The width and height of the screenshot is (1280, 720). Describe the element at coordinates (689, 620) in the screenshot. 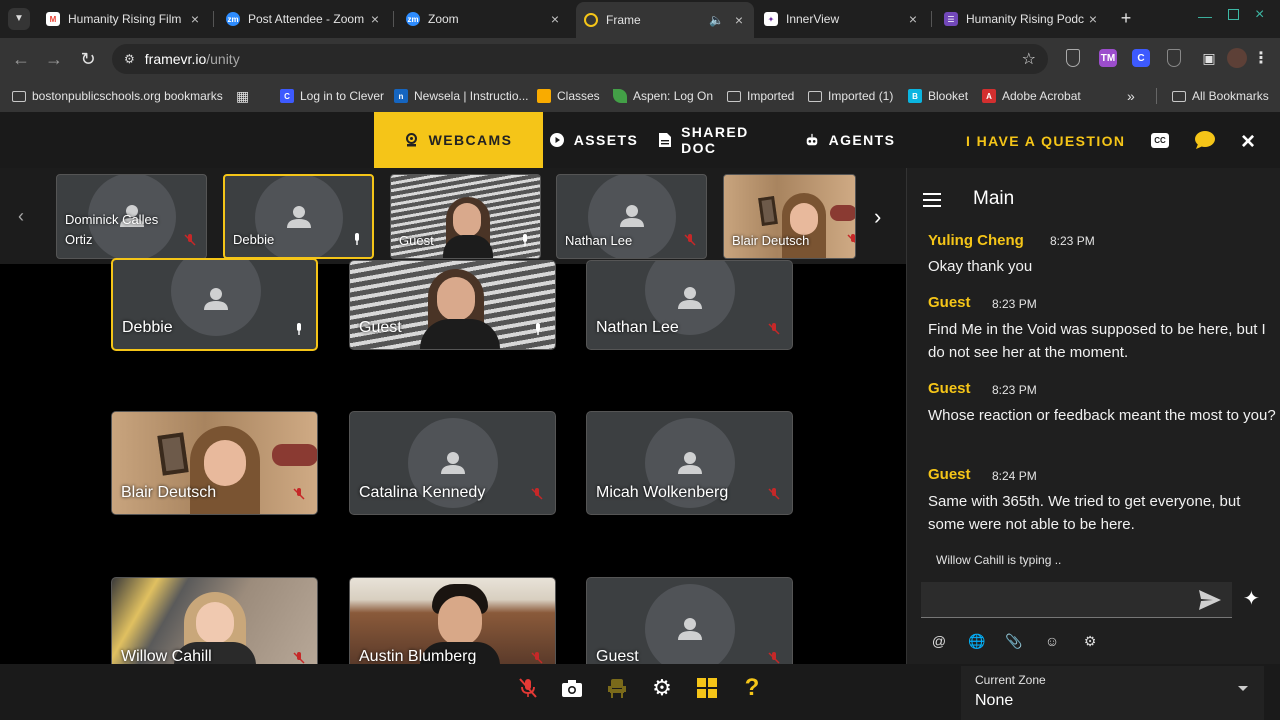

I see `grid-tile-guest-2: Guest` at that location.